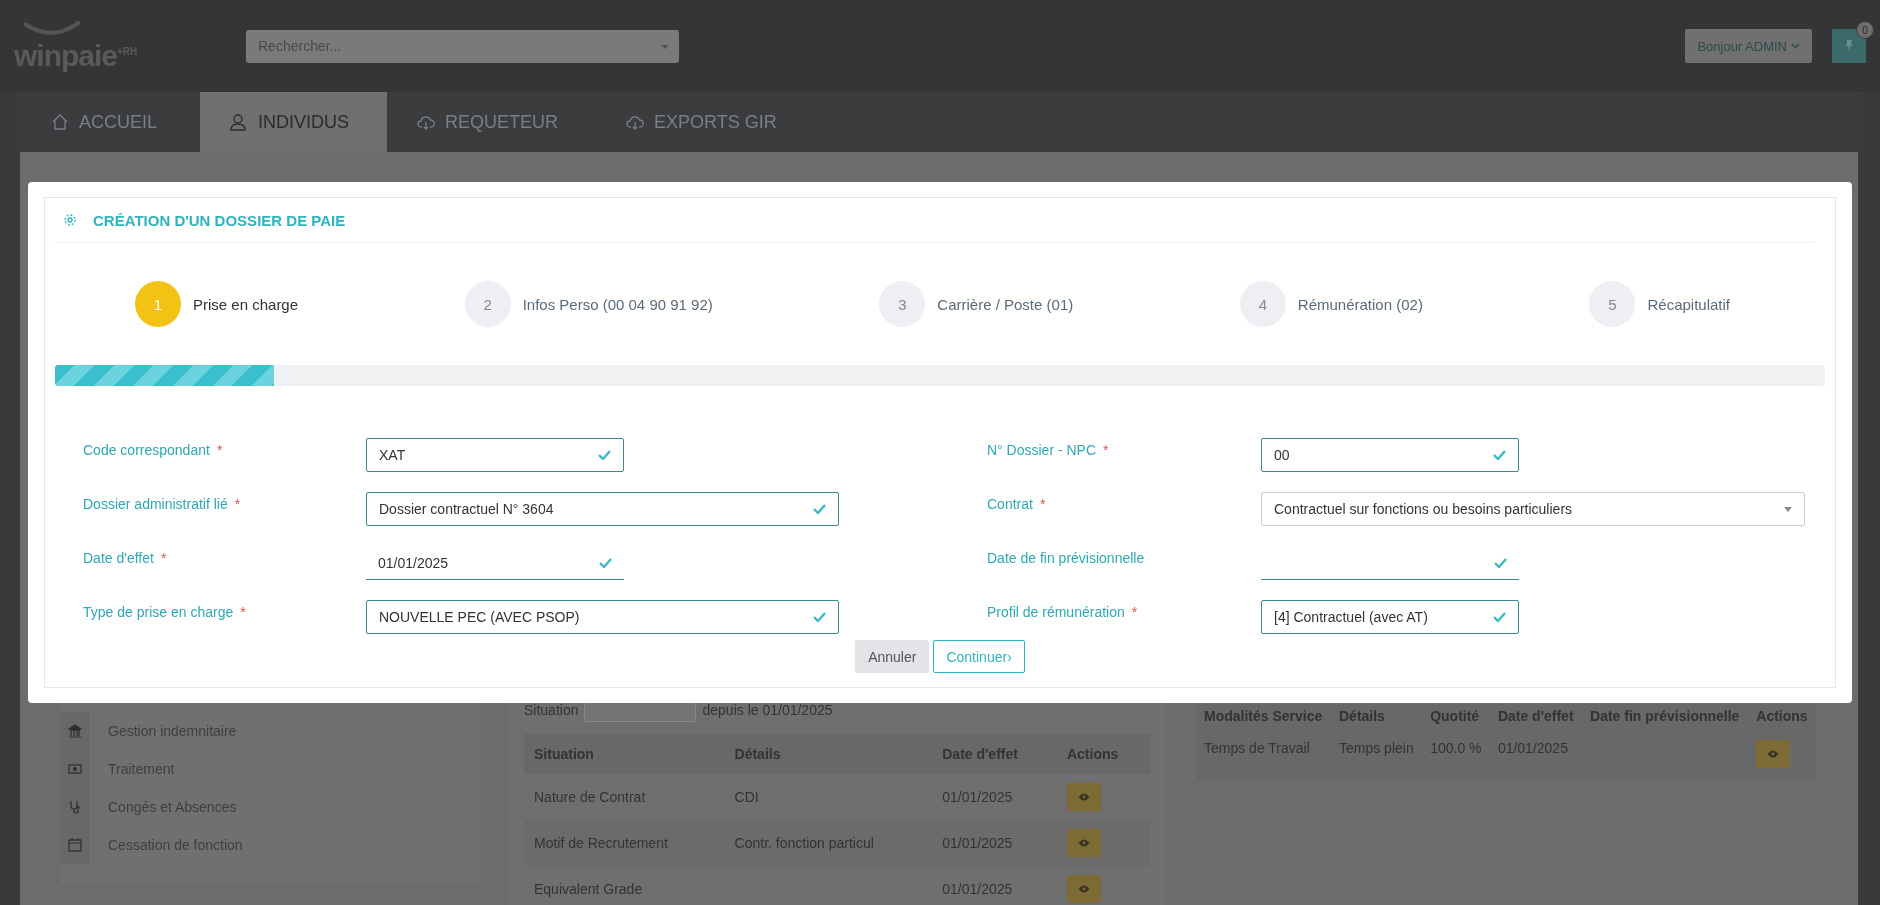 This screenshot has width=1880, height=905. Describe the element at coordinates (293, 122) in the screenshot. I see `nav-tab: INDIVIDUS` at that location.